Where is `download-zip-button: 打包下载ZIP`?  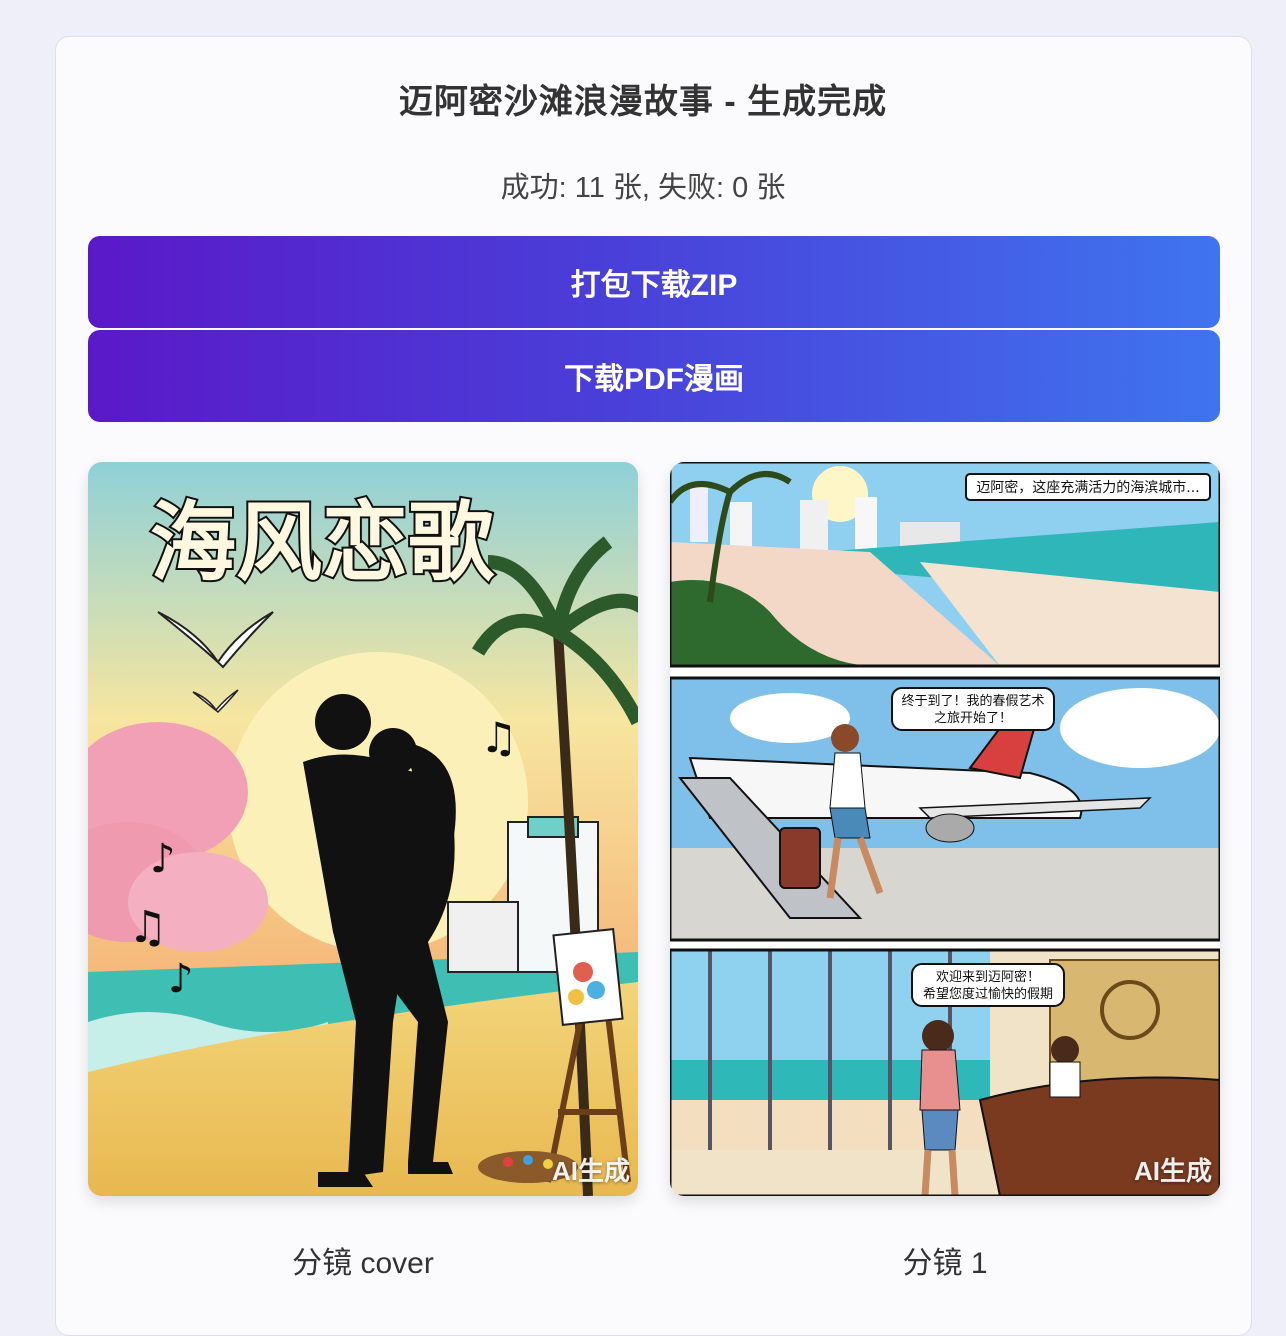 download-zip-button: 打包下载ZIP is located at coordinates (654, 282).